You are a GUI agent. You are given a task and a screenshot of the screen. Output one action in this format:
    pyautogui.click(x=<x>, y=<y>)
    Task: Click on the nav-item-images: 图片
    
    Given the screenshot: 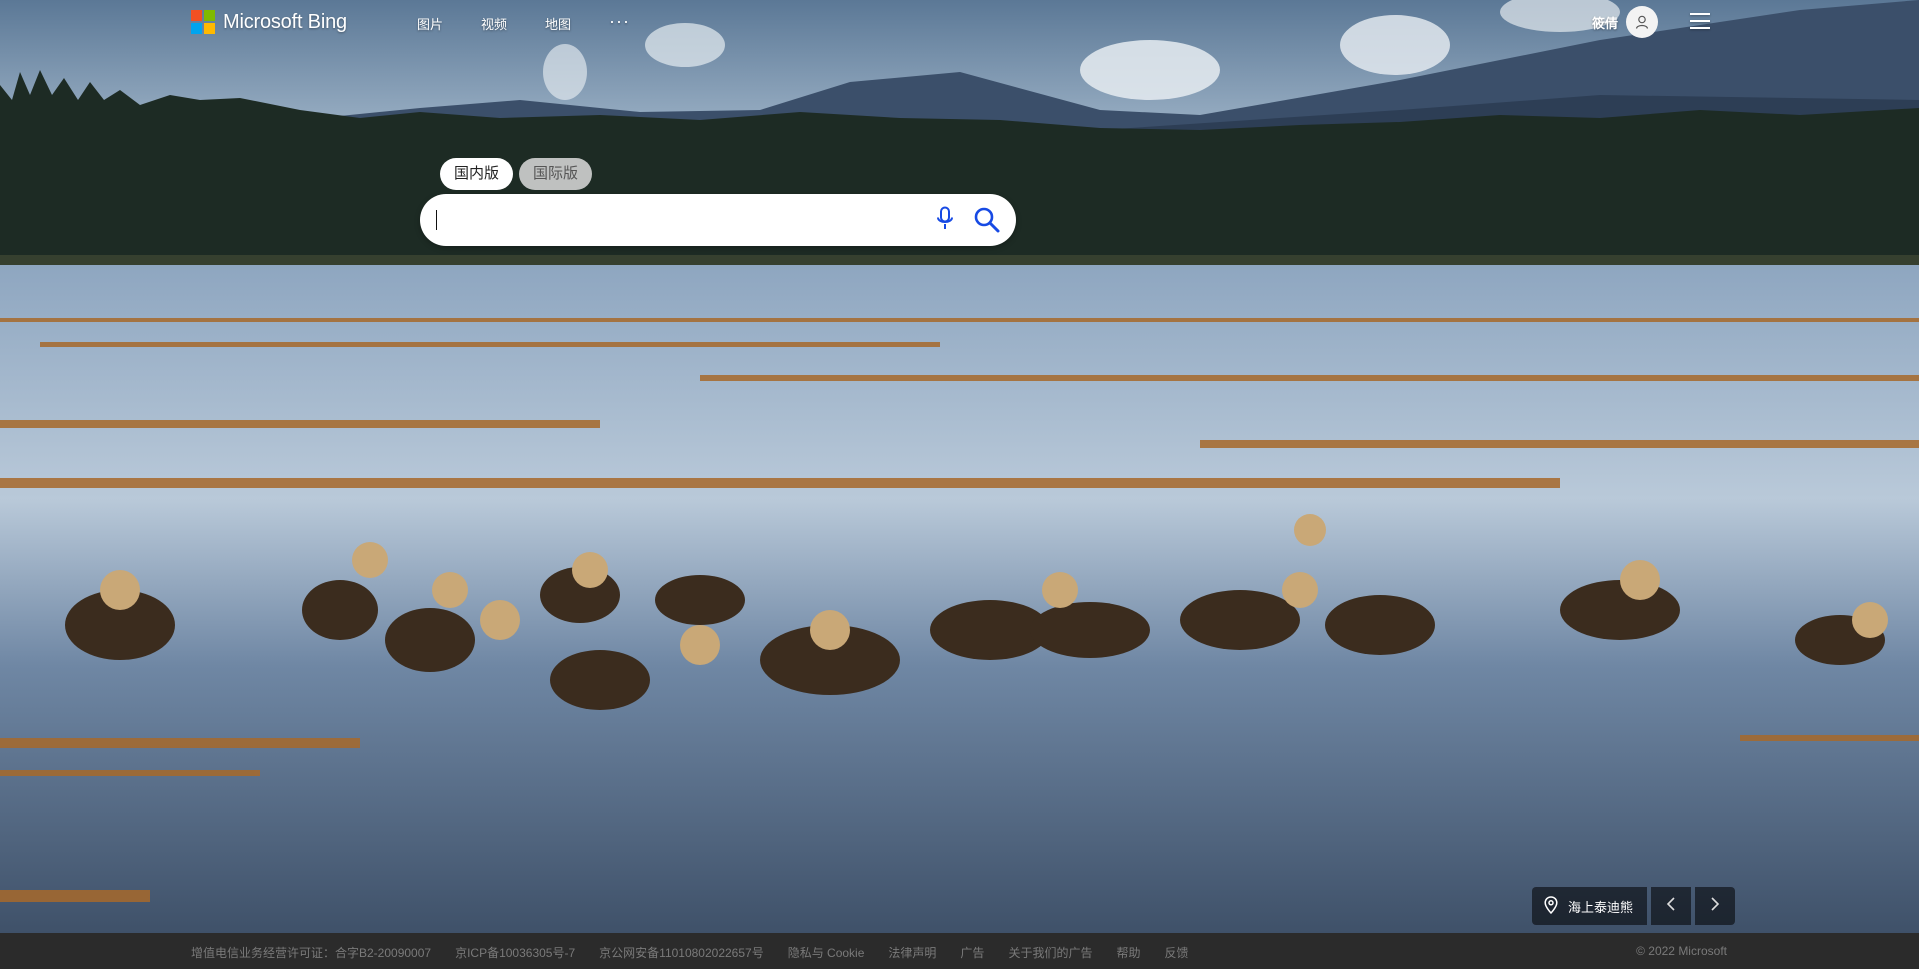 What is the action you would take?
    pyautogui.click(x=430, y=23)
    